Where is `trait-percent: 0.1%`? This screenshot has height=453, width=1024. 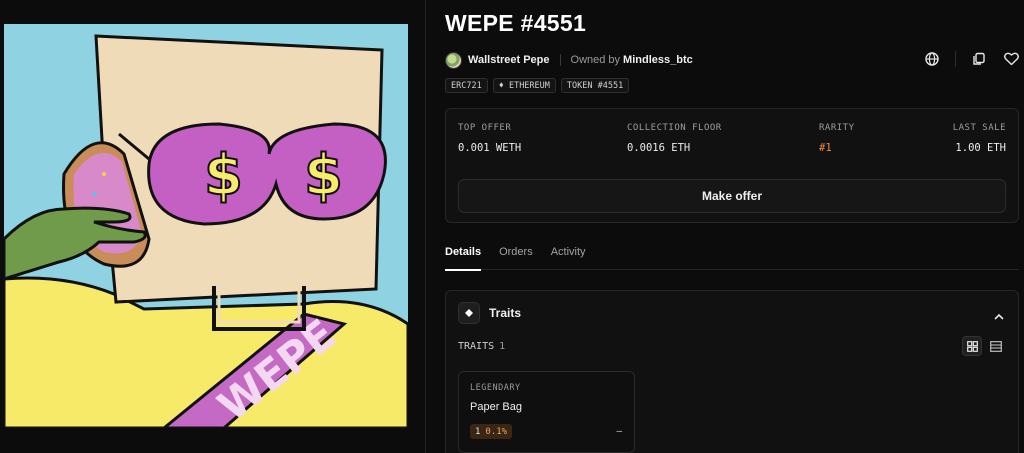 trait-percent: 0.1% is located at coordinates (496, 431).